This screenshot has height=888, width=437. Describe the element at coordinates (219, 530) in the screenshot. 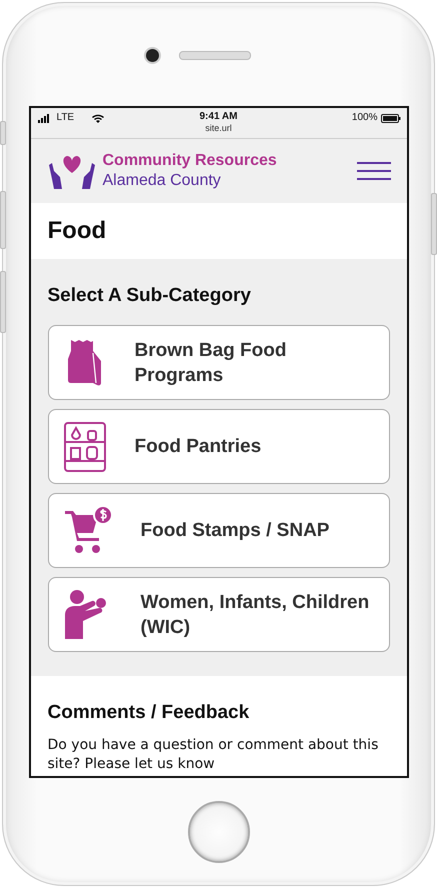

I see `subcategory-card: Food Stamps / SNAP` at that location.